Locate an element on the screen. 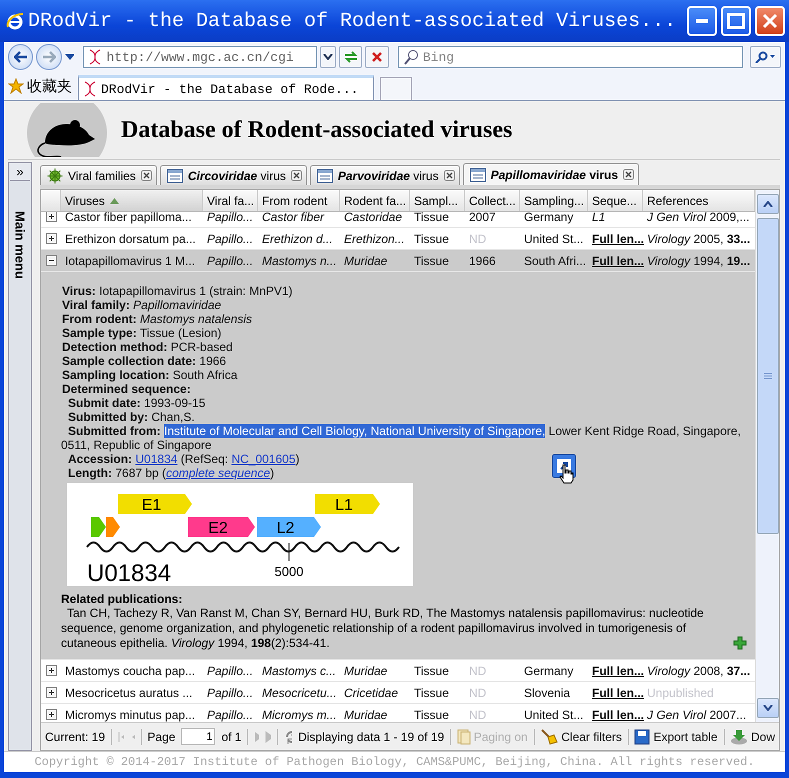  maximize-button is located at coordinates (736, 21).